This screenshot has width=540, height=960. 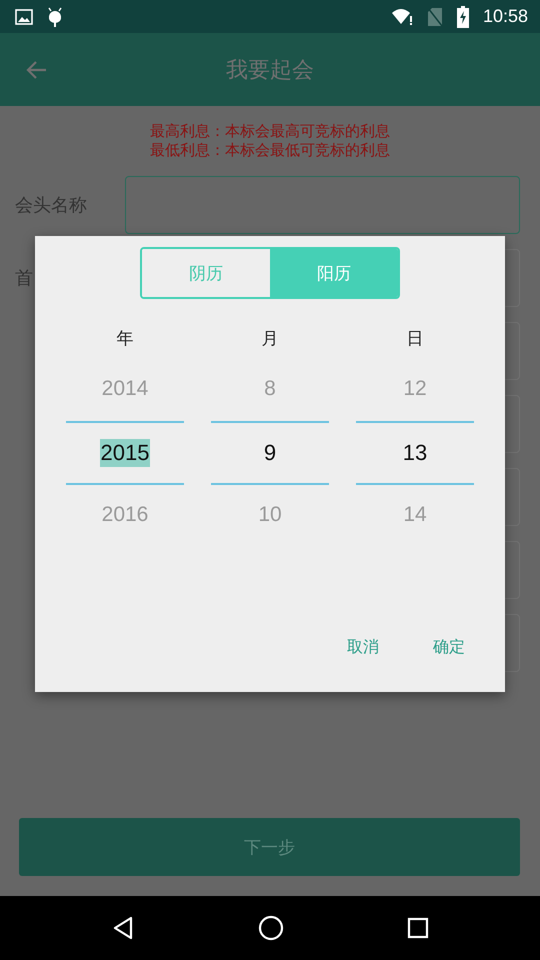 What do you see at coordinates (363, 647) in the screenshot?
I see `dialog-button: 取消` at bounding box center [363, 647].